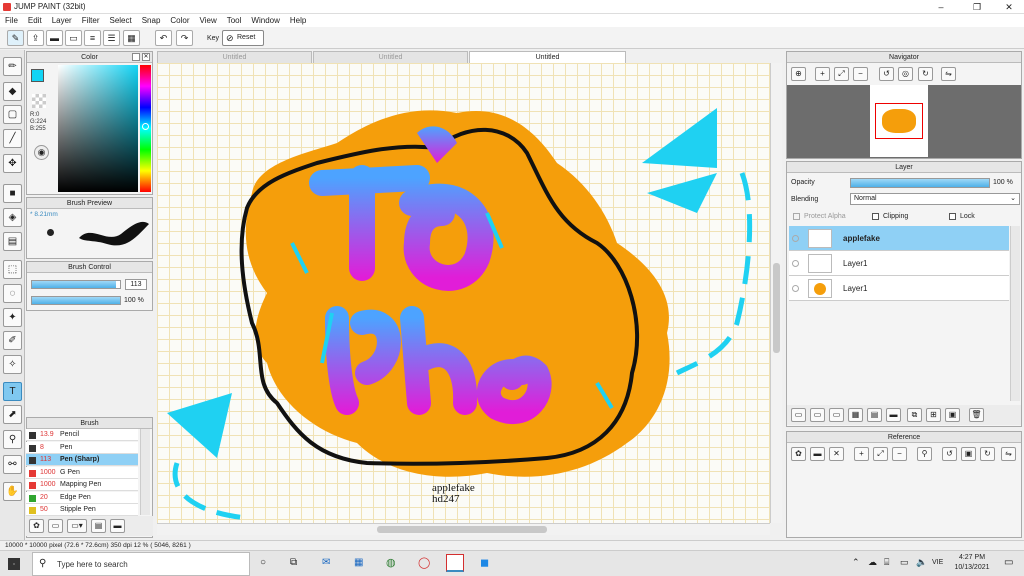 The height and width of the screenshot is (576, 1024). What do you see at coordinates (358, 562) in the screenshot?
I see `store-icon: ▦` at bounding box center [358, 562].